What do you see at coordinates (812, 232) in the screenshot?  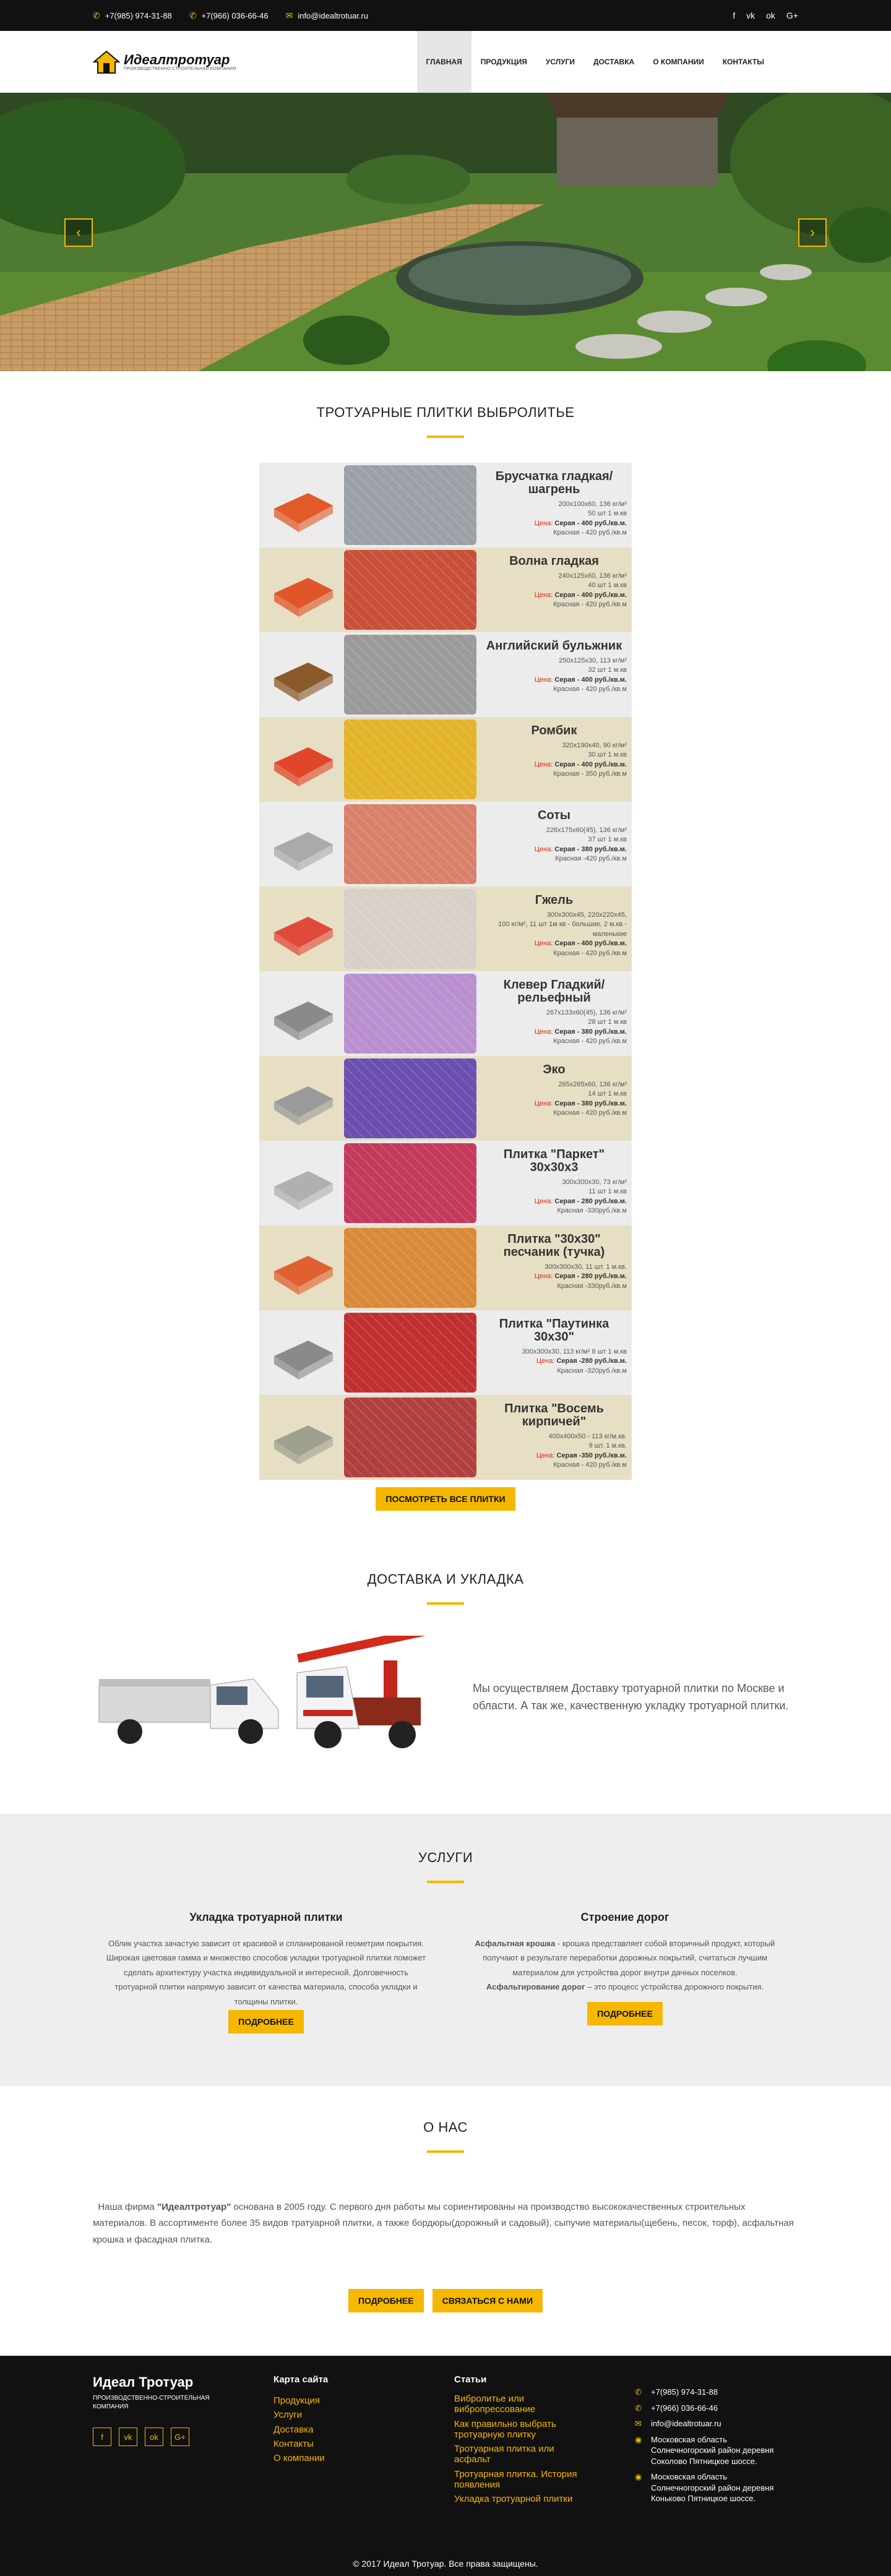 I see `hero-next-arrow: ›` at bounding box center [812, 232].